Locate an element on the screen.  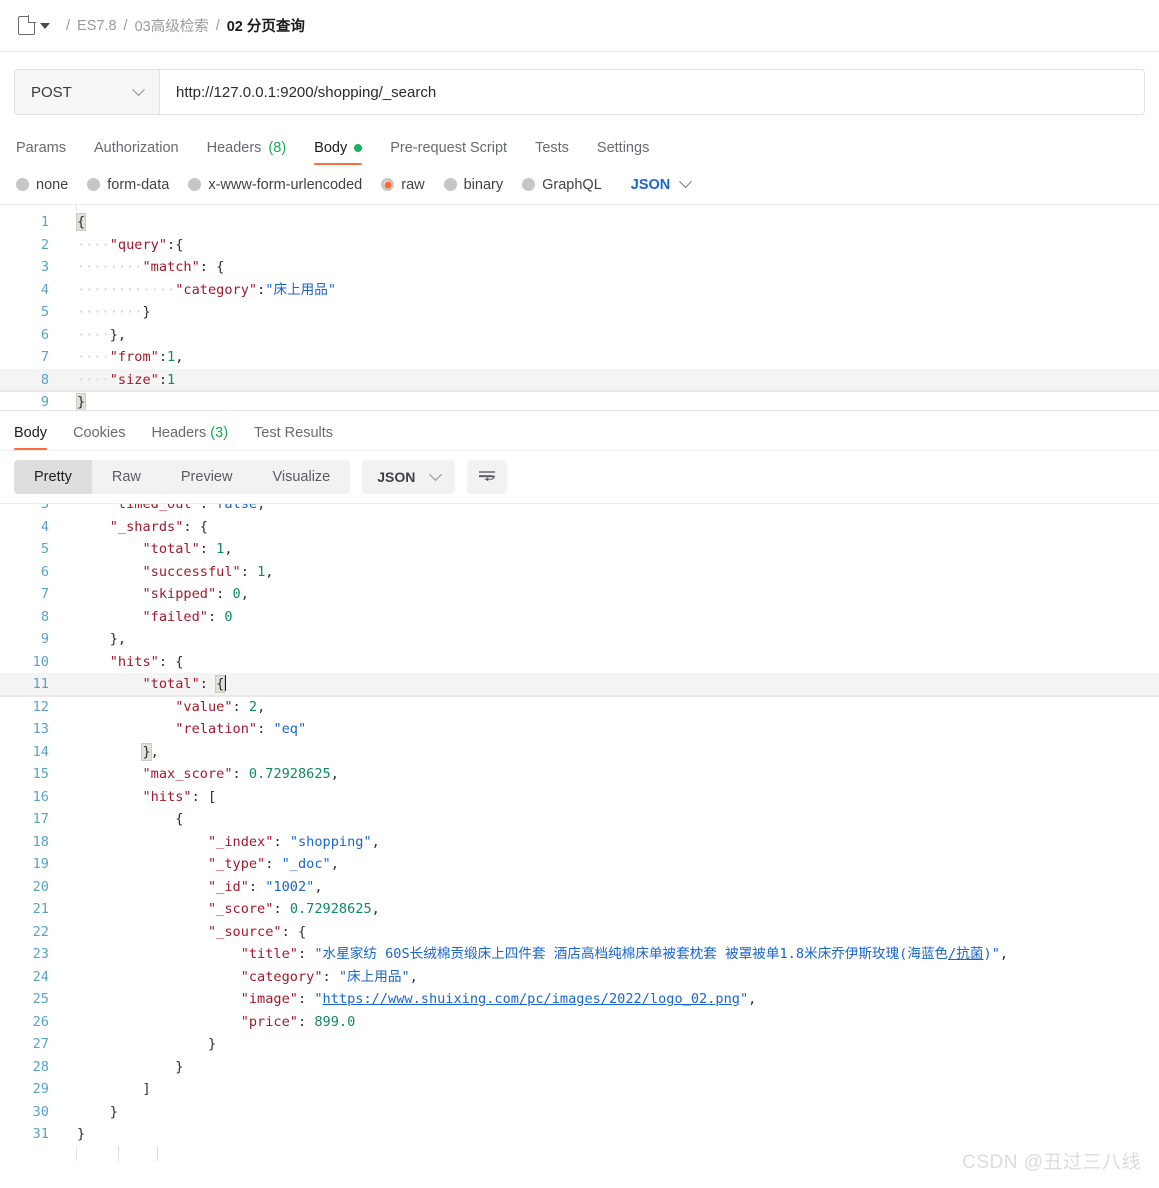
code-line: 19 "_type": "_doc", is located at coordinates (579, 864).